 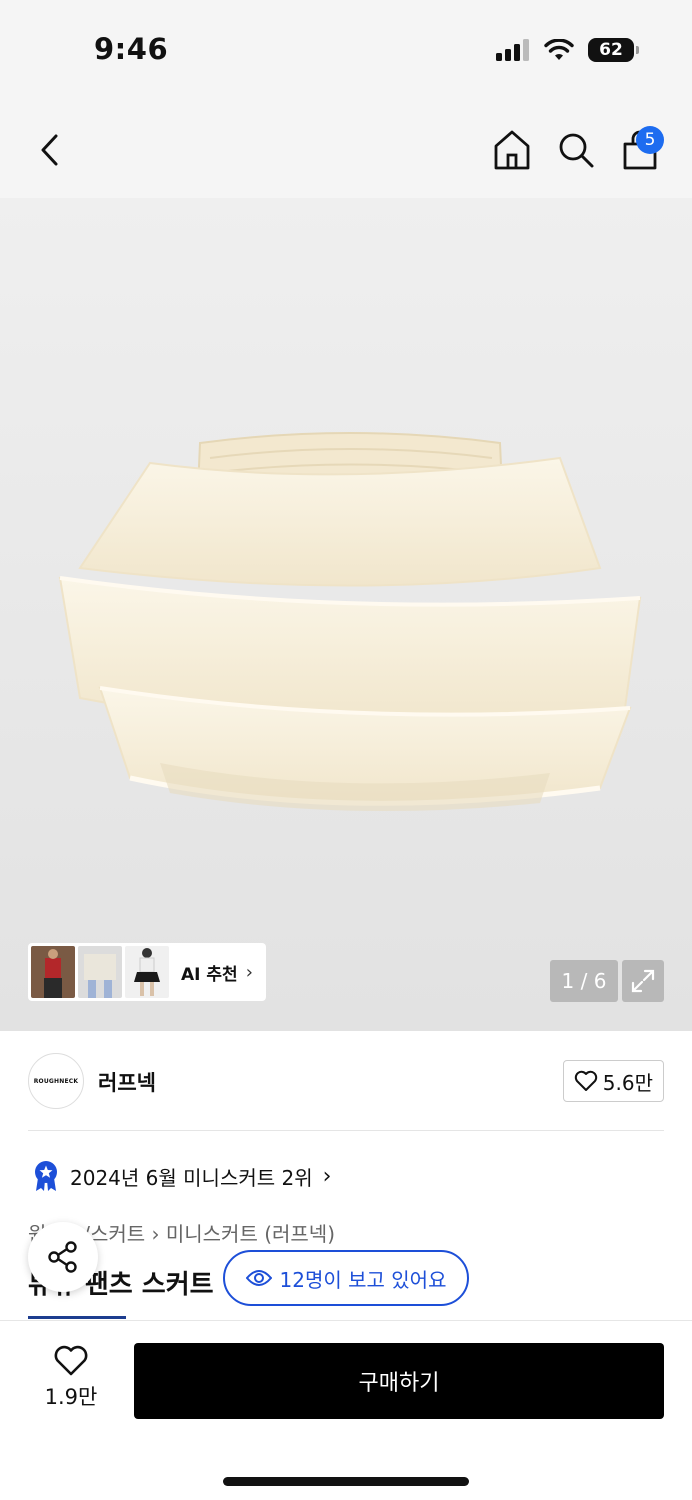 I want to click on ai-recommendation-strip: AI 추천 ›, so click(x=147, y=972).